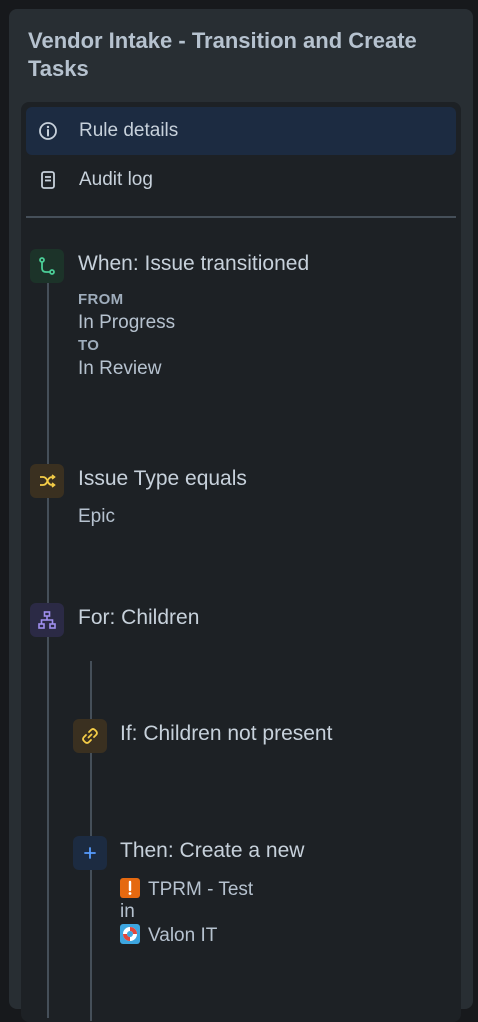 Image resolution: width=478 pixels, height=1022 pixels. What do you see at coordinates (138, 618) in the screenshot?
I see `branch-step-title: For: Children` at bounding box center [138, 618].